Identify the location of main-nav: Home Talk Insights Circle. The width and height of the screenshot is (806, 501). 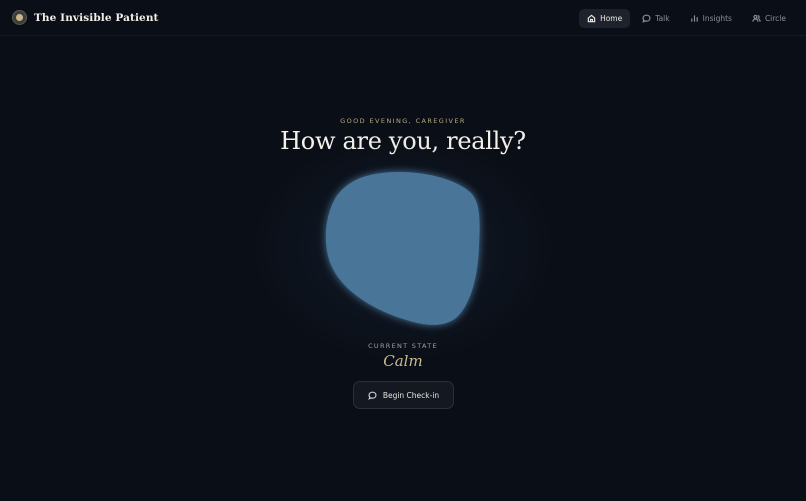
(686, 18).